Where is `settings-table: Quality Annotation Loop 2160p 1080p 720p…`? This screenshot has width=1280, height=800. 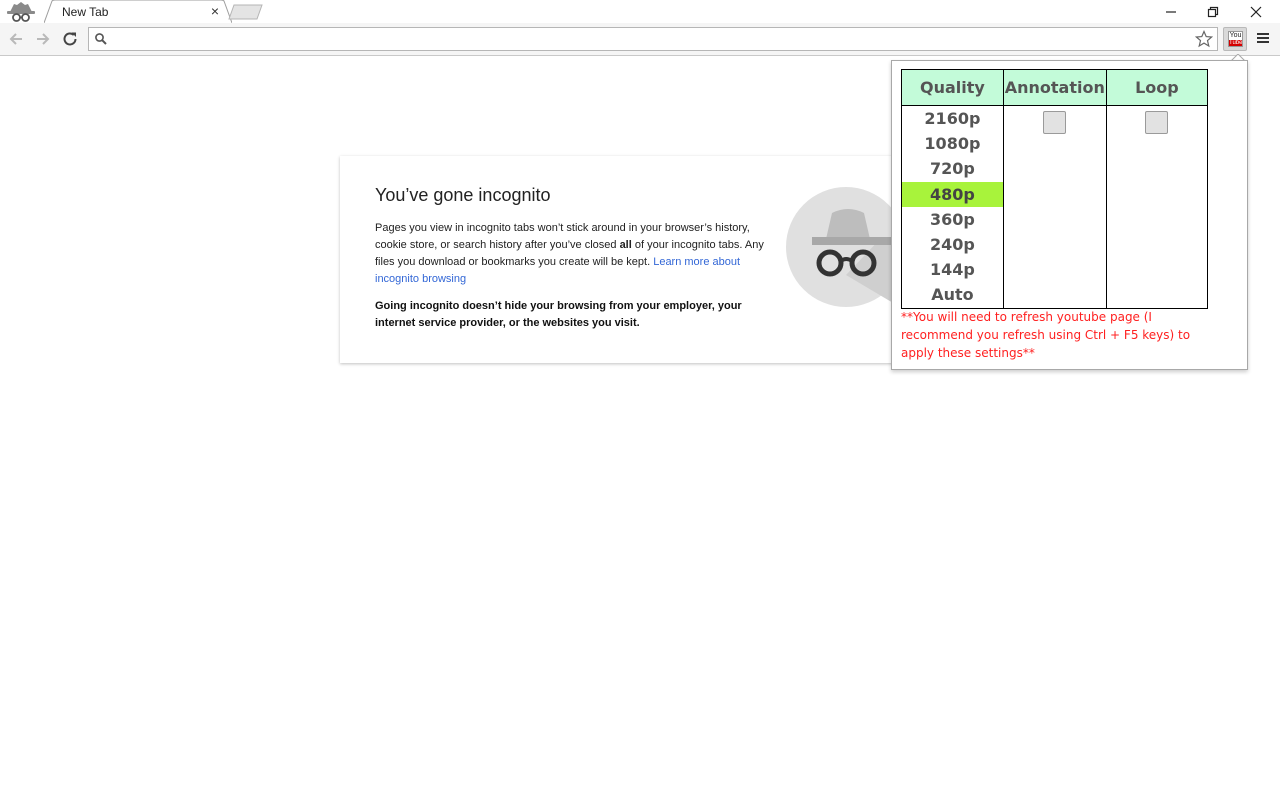
settings-table: Quality Annotation Loop 2160p 1080p 720p… is located at coordinates (1055, 189).